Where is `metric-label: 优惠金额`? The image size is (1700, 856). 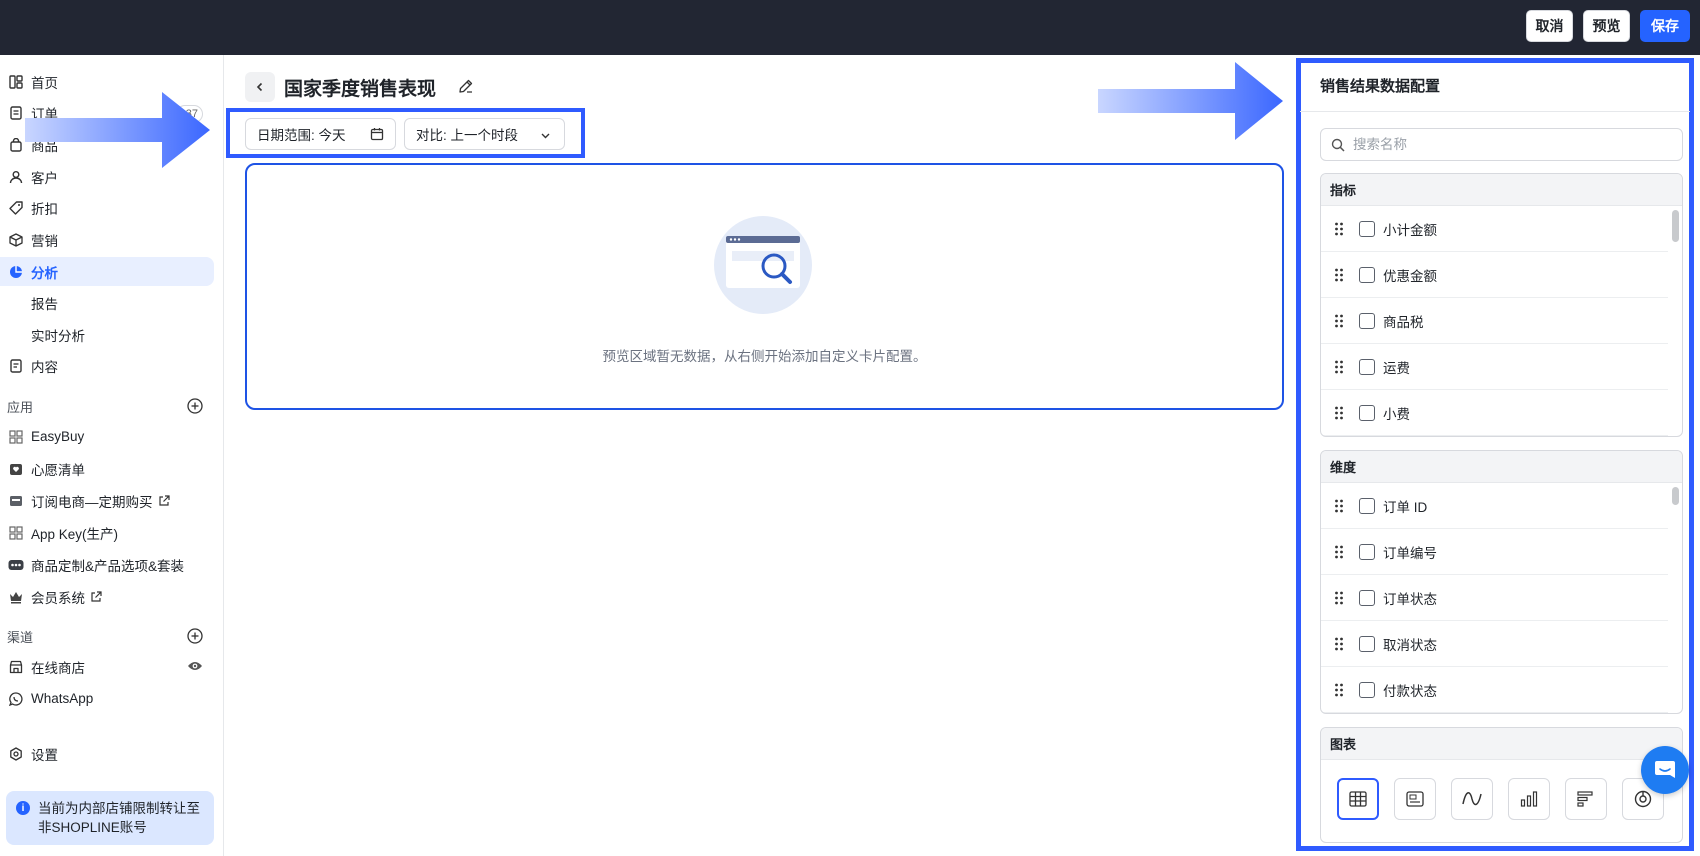
metric-label: 优惠金额 is located at coordinates (1410, 276).